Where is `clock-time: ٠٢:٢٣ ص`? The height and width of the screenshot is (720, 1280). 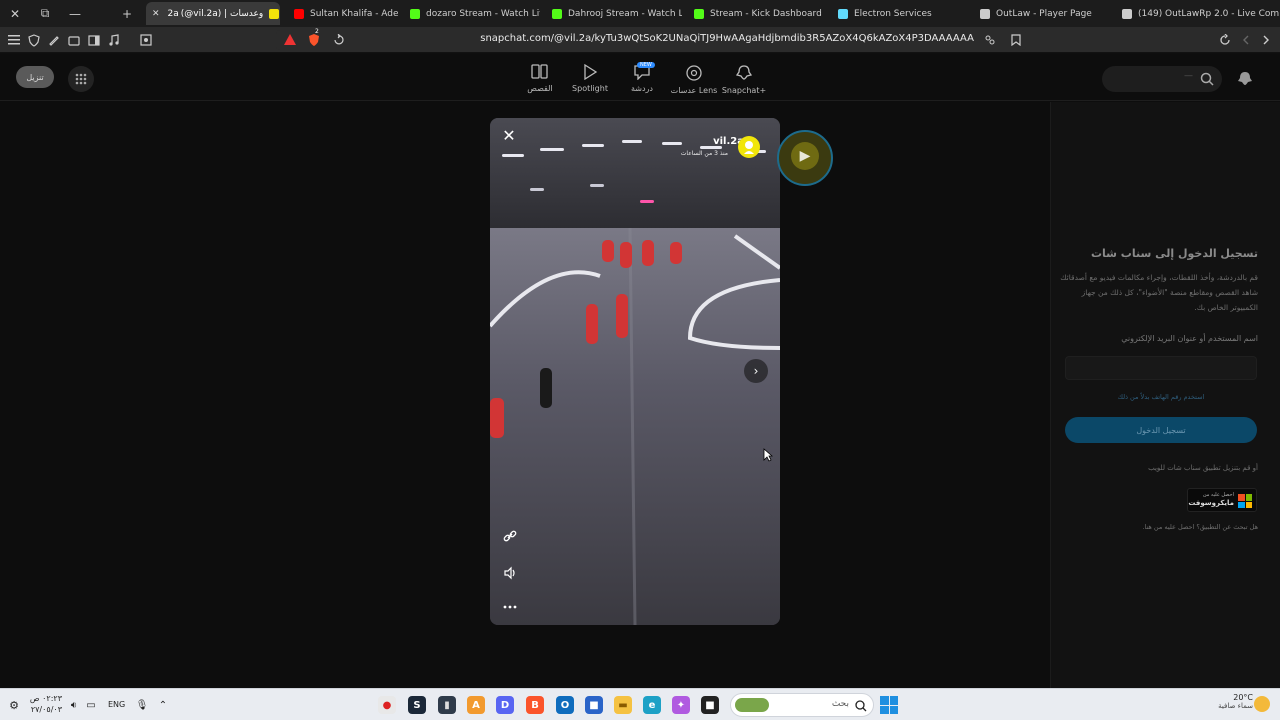 clock-time: ٠٢:٢٣ ص is located at coordinates (45, 698).